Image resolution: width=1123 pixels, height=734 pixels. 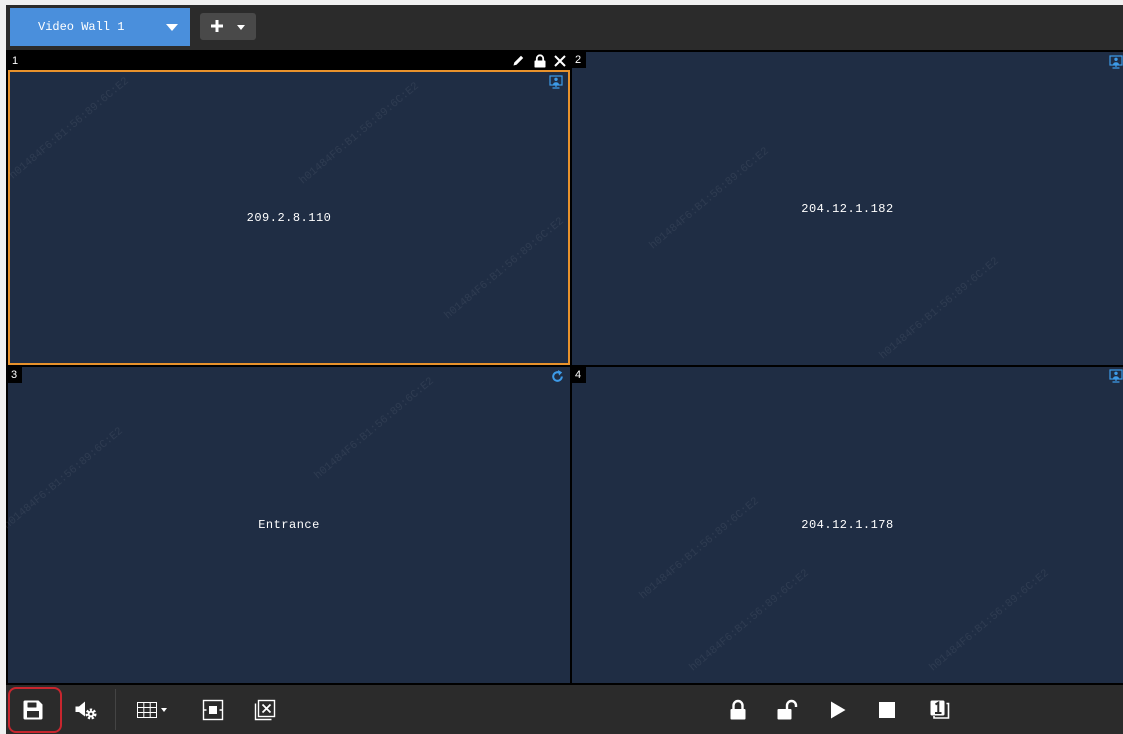 I want to click on edit-icon, so click(x=518, y=60).